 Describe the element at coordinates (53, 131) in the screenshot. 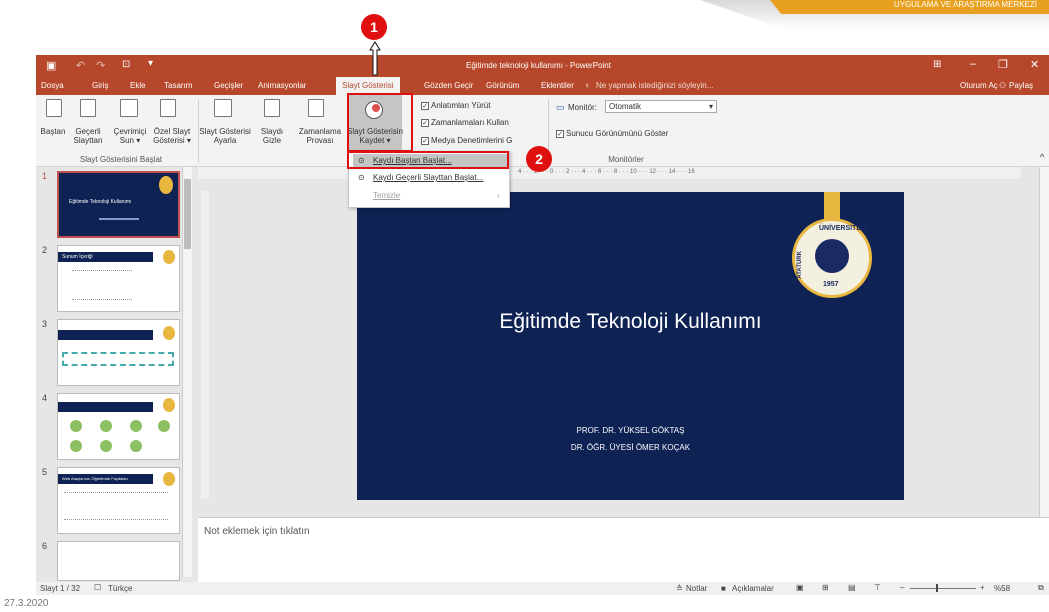

I see `from-beginning-button: Baştan` at that location.